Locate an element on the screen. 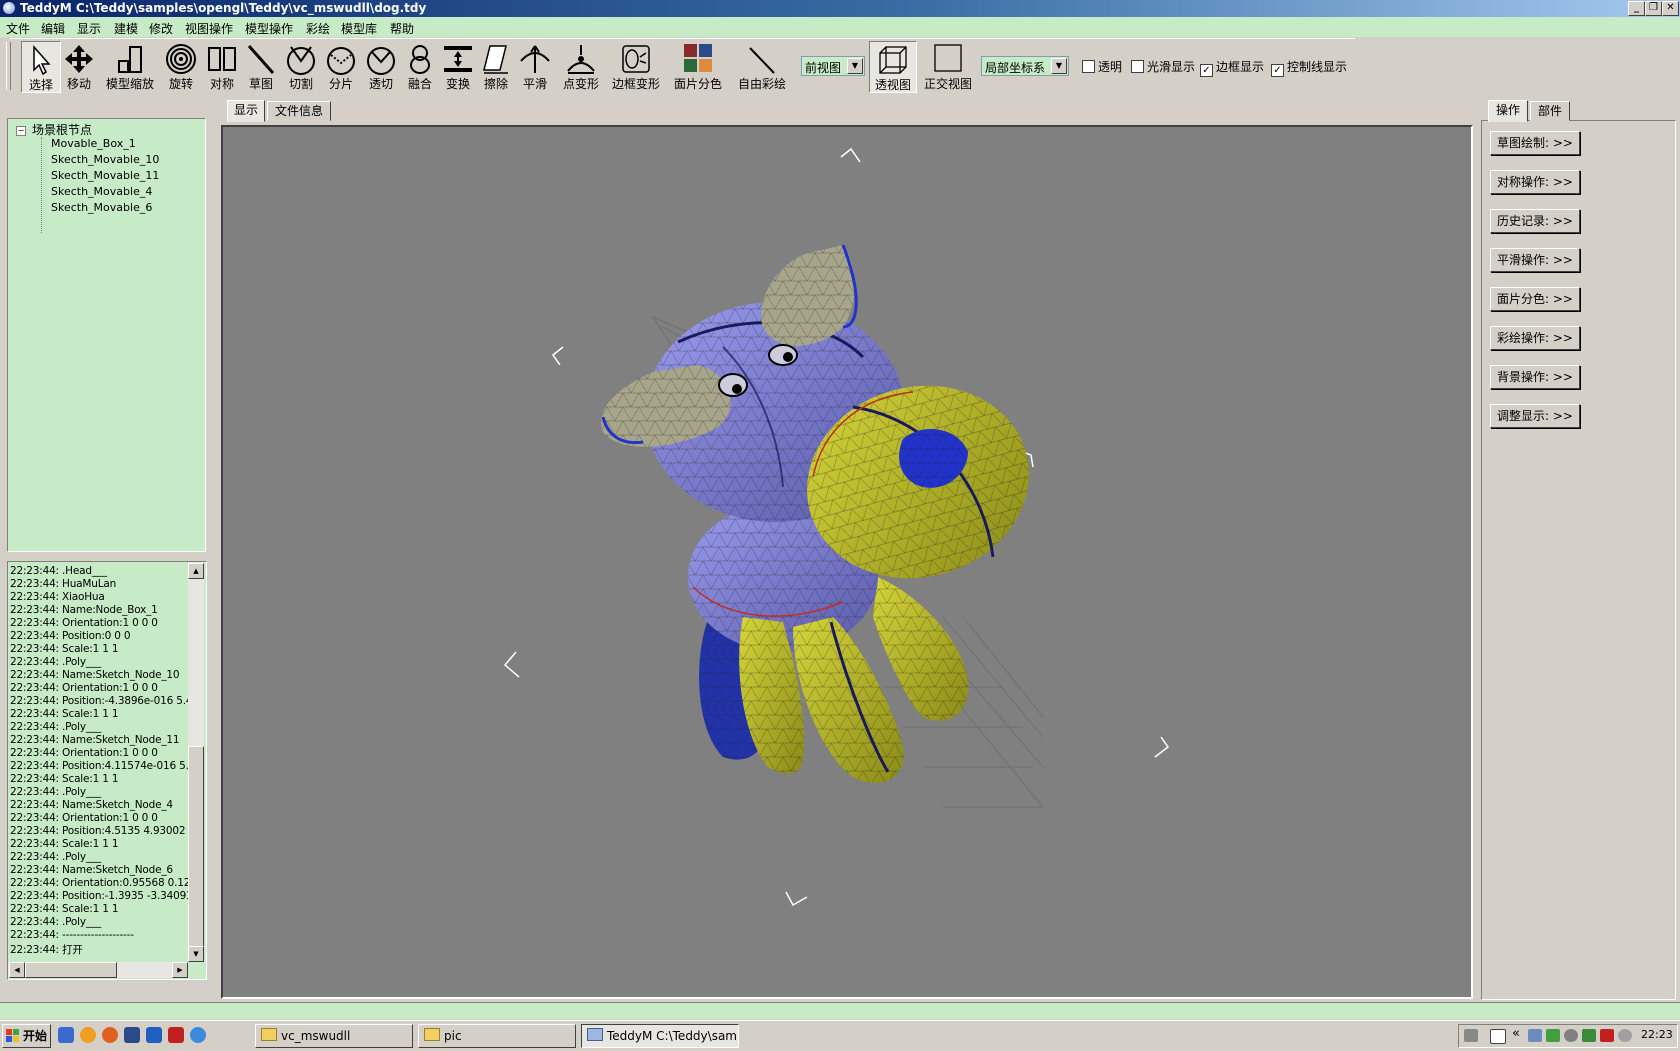 This screenshot has height=1051, width=1680. ortho-view-button: 正交视图 is located at coordinates (948, 66).